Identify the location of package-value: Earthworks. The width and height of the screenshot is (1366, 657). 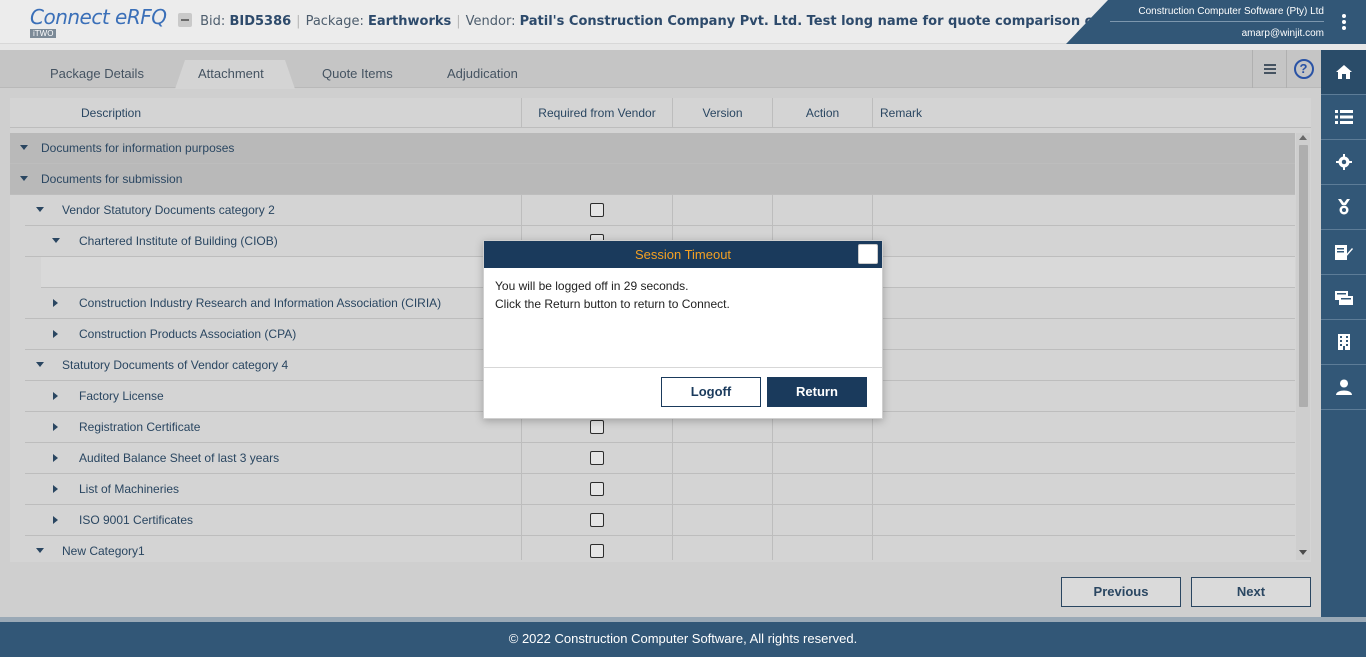
(409, 21).